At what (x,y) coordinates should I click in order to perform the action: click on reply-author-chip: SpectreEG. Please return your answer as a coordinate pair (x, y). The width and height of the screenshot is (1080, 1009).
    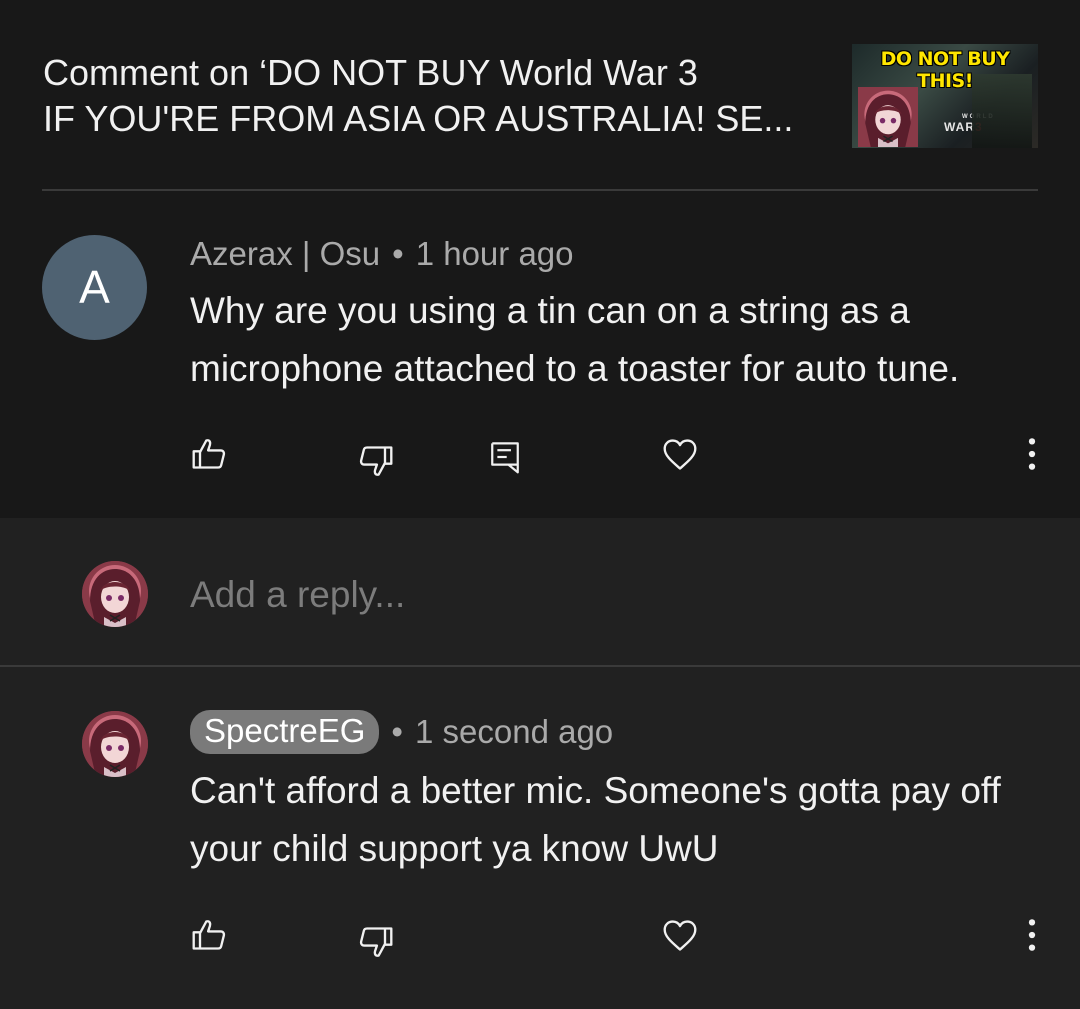
    Looking at the image, I should click on (285, 732).